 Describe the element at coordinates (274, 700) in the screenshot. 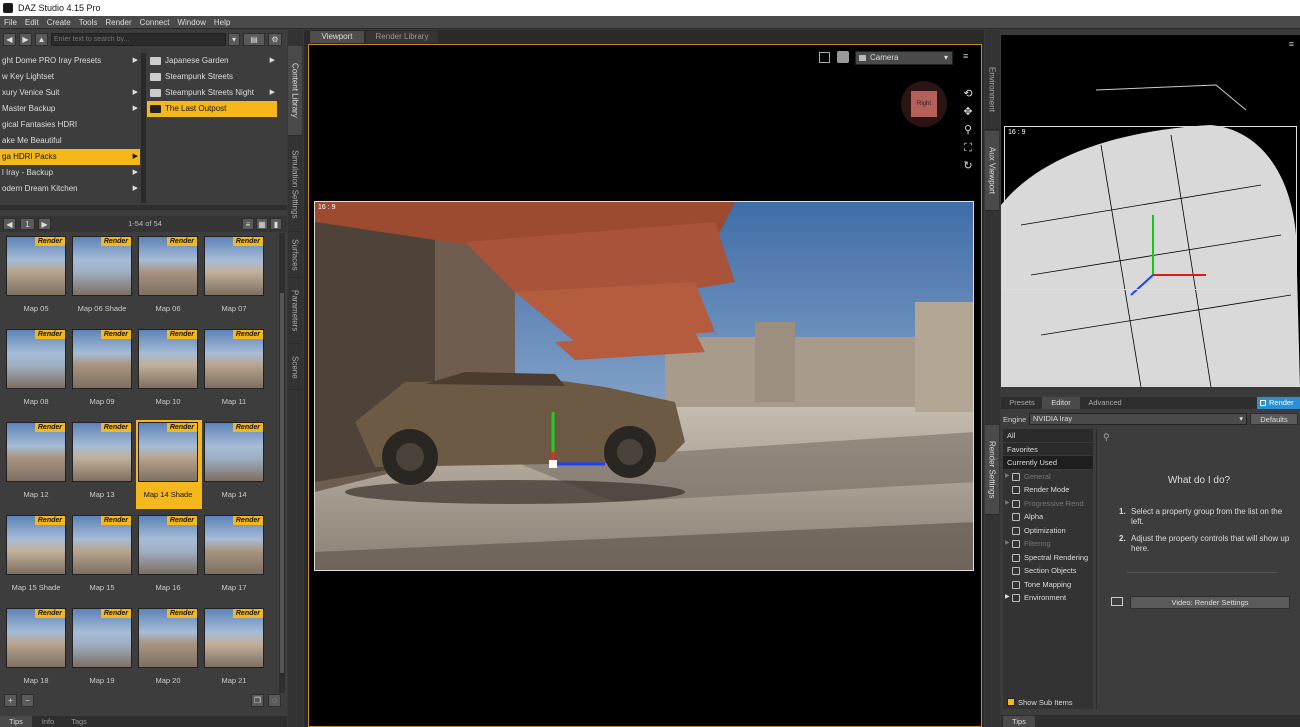

I see `refresh-button: ◌` at that location.